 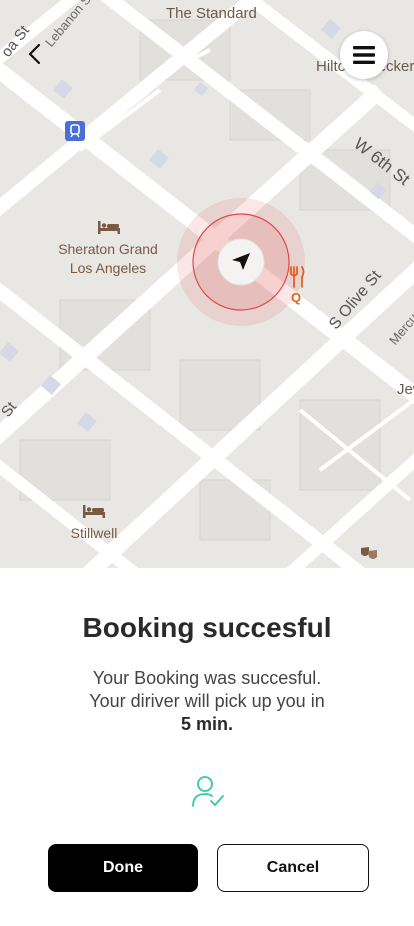 I want to click on chevron-left-icon, so click(x=34, y=54).